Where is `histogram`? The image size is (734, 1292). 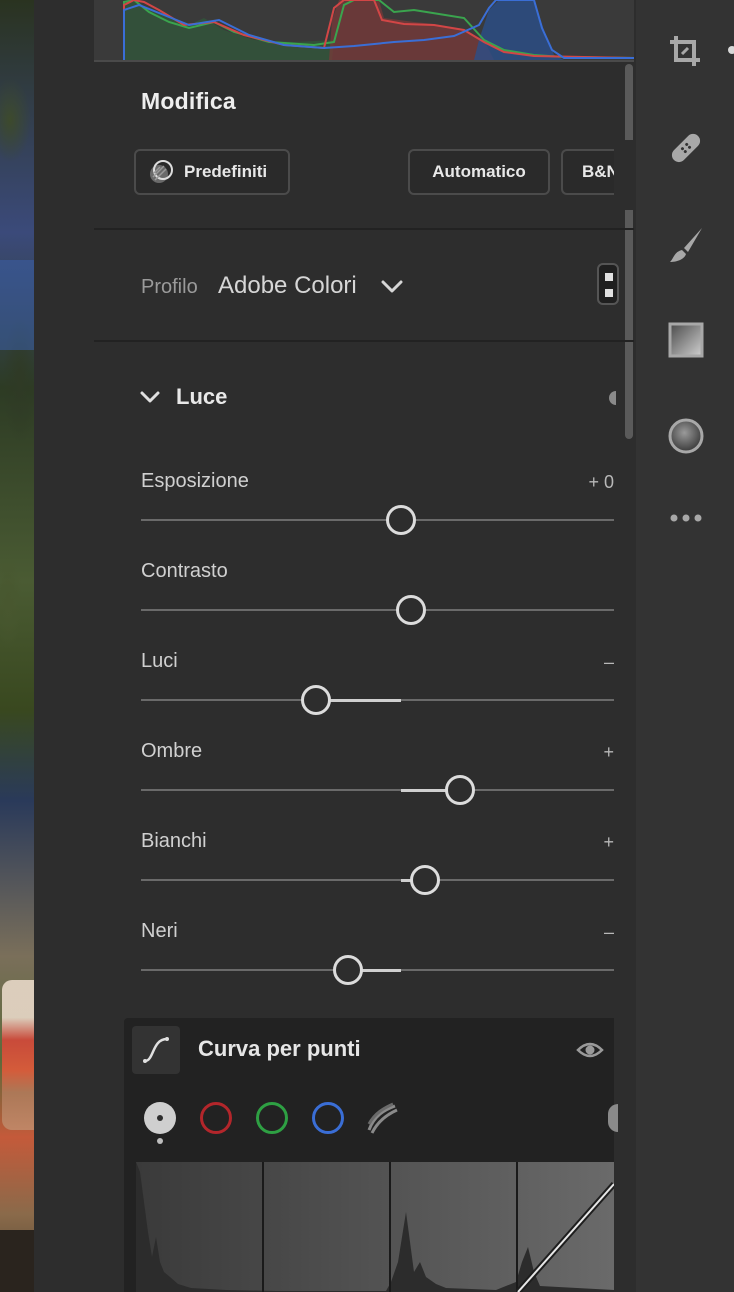
histogram is located at coordinates (364, 31).